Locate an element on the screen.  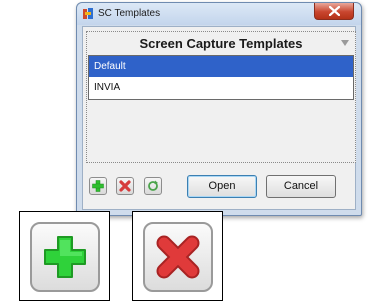
refresh-icon is located at coordinates (153, 185).